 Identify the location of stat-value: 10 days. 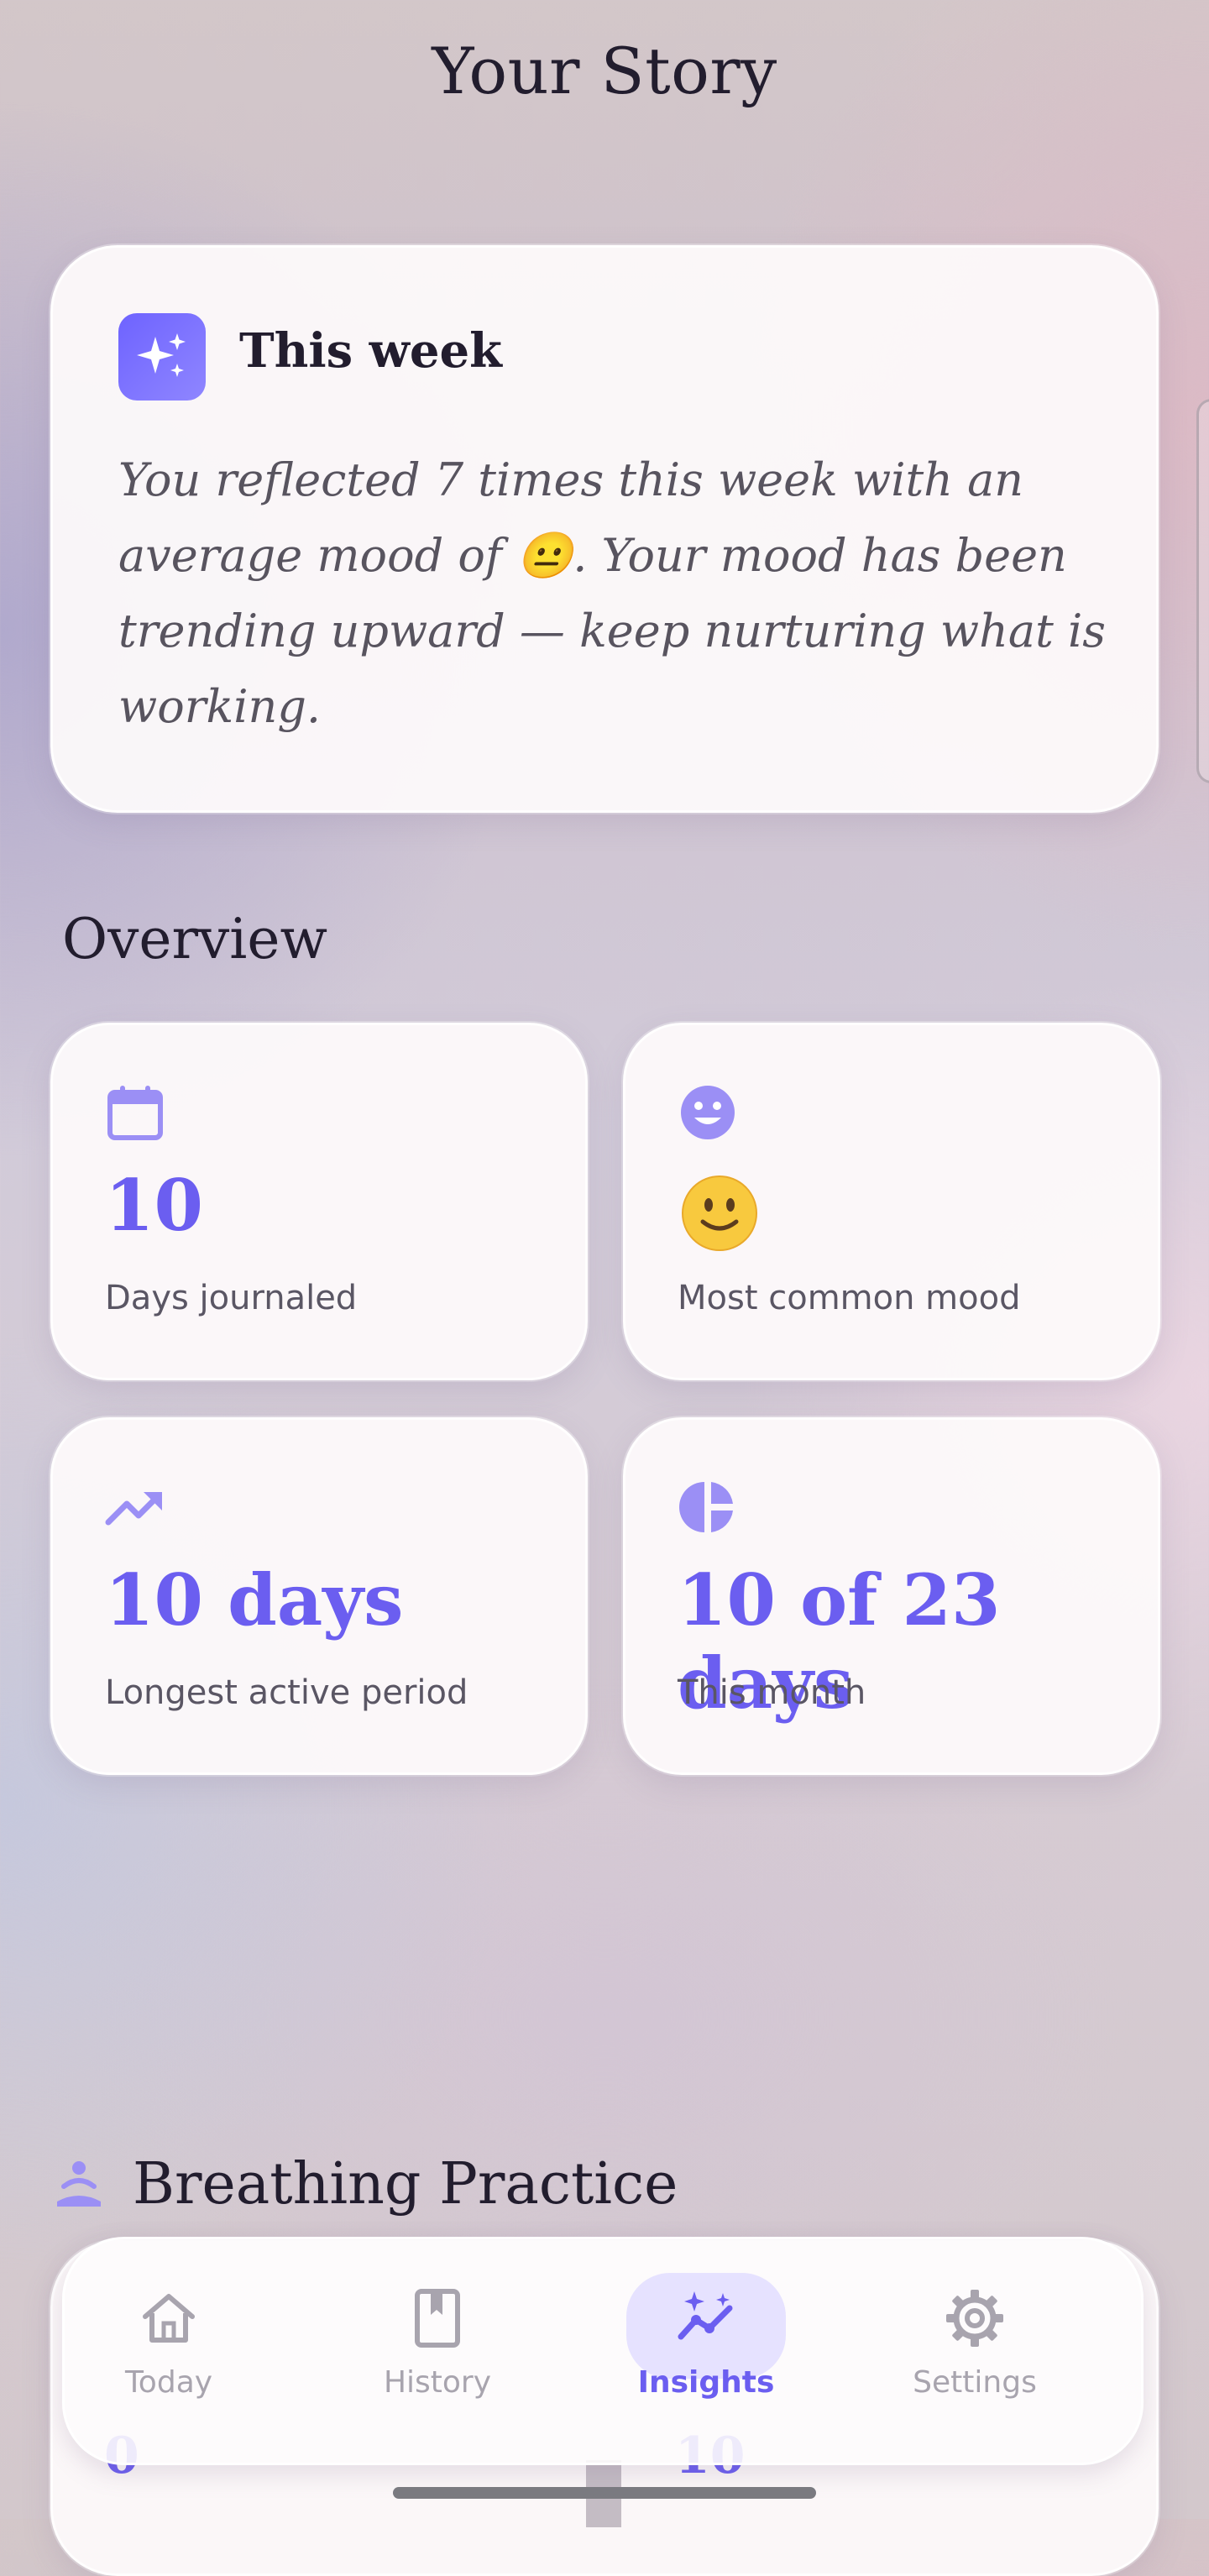
(254, 1600).